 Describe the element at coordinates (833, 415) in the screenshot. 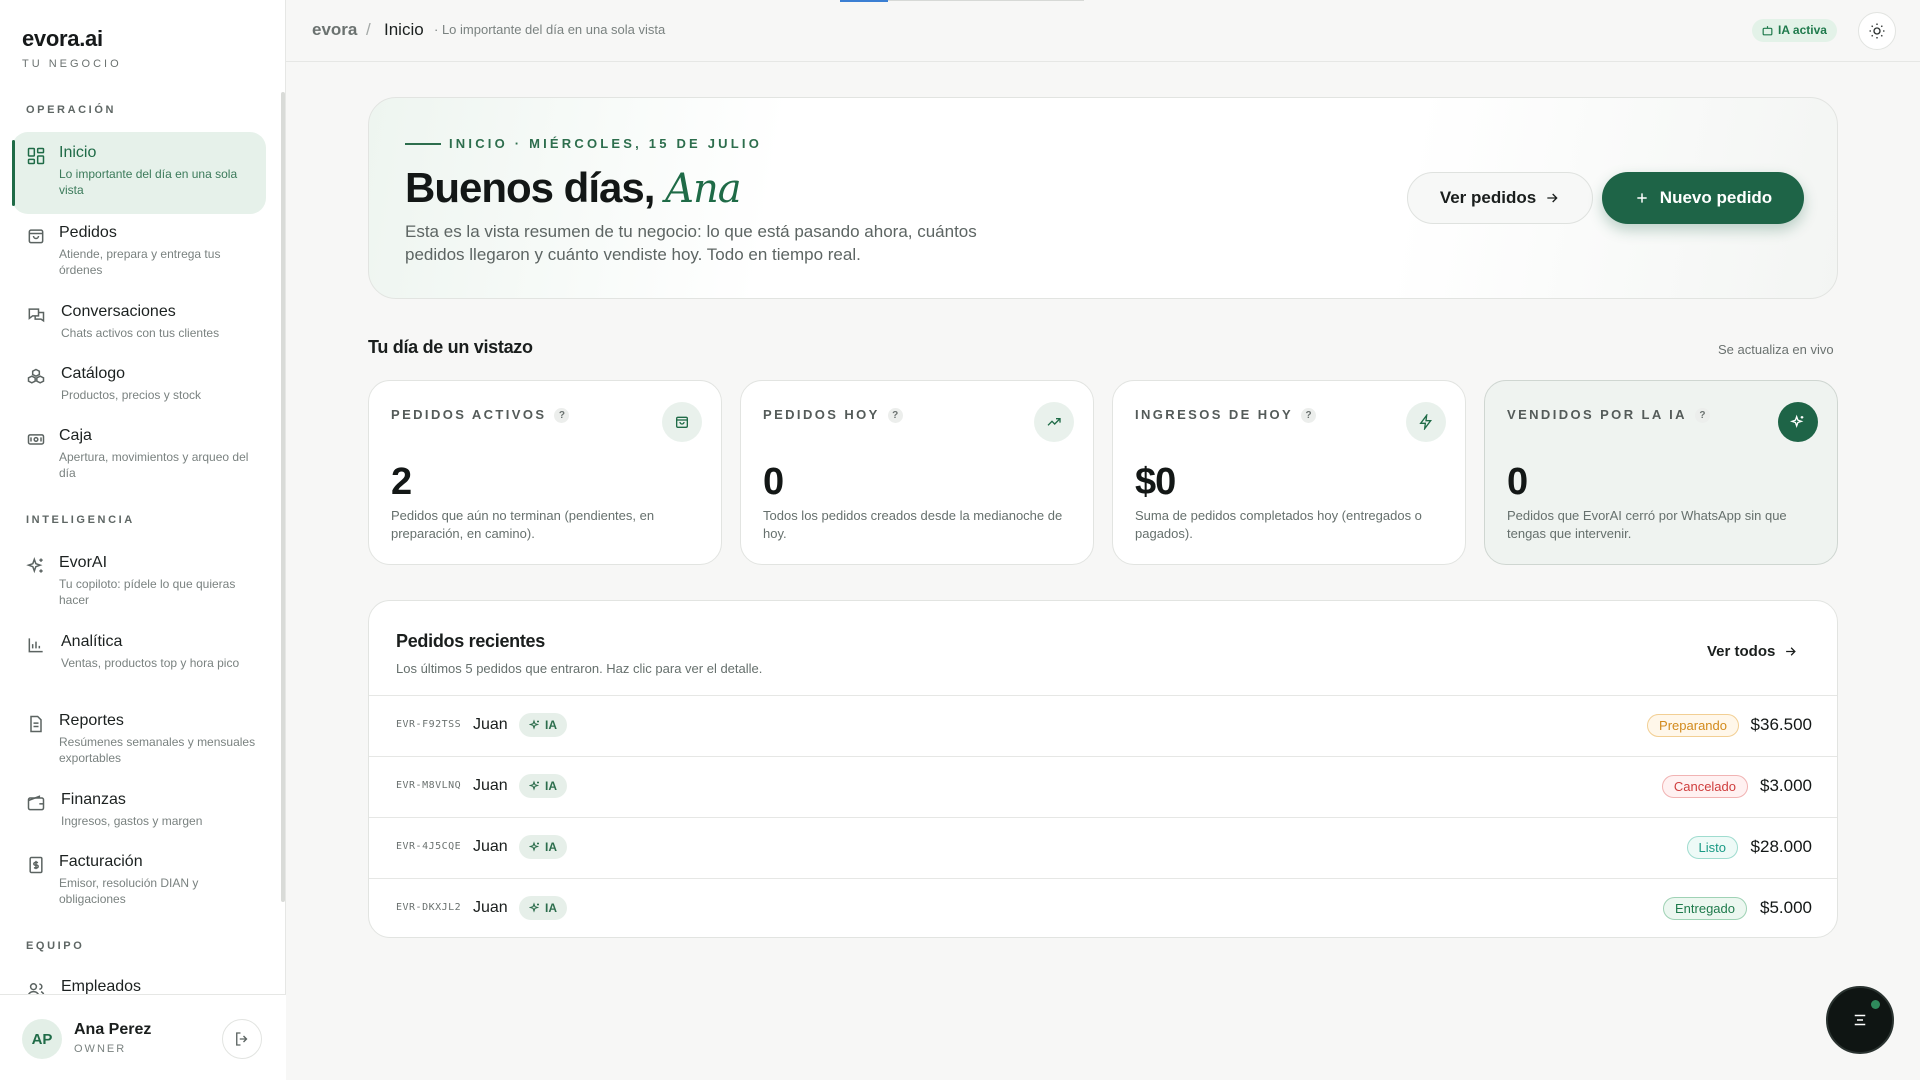

I see `stat-label: PEDIDOS HOY?` at that location.